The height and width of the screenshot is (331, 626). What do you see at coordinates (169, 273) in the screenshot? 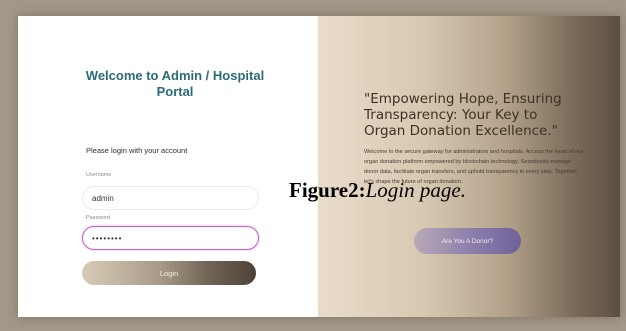
I see `login-button: Login` at bounding box center [169, 273].